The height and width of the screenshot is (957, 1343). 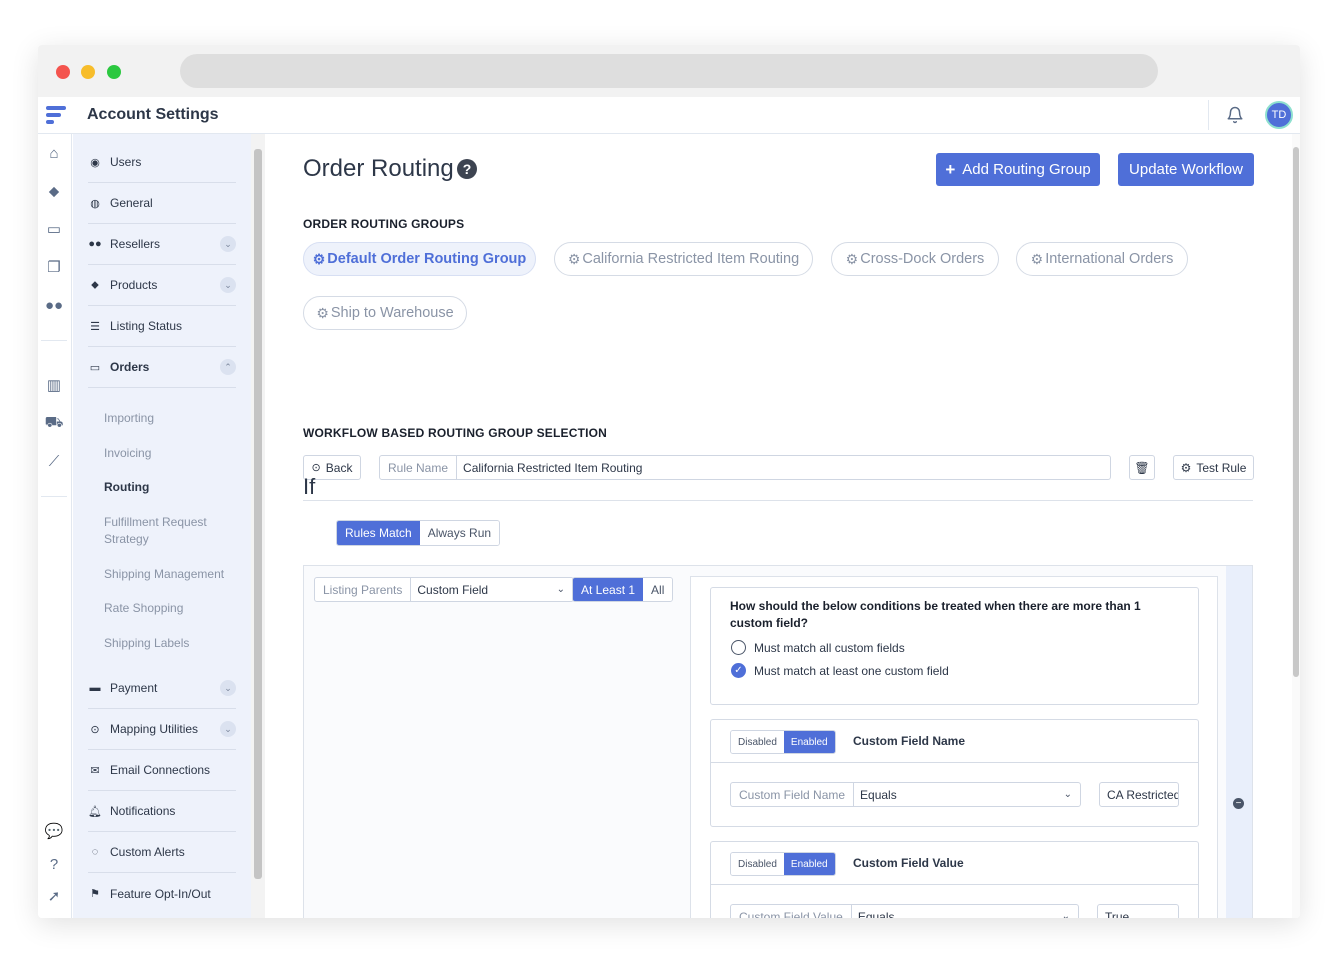 I want to click on routing-group-pill: ⚙ Ship to Warehouse, so click(x=385, y=313).